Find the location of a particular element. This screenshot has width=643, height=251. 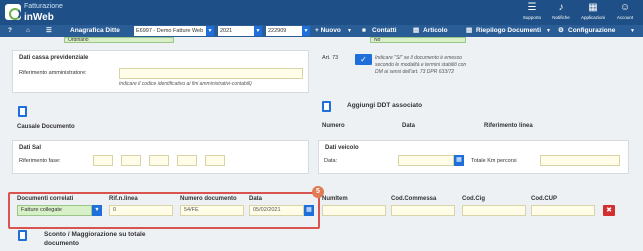

contatti-icon: ■ is located at coordinates (364, 30).